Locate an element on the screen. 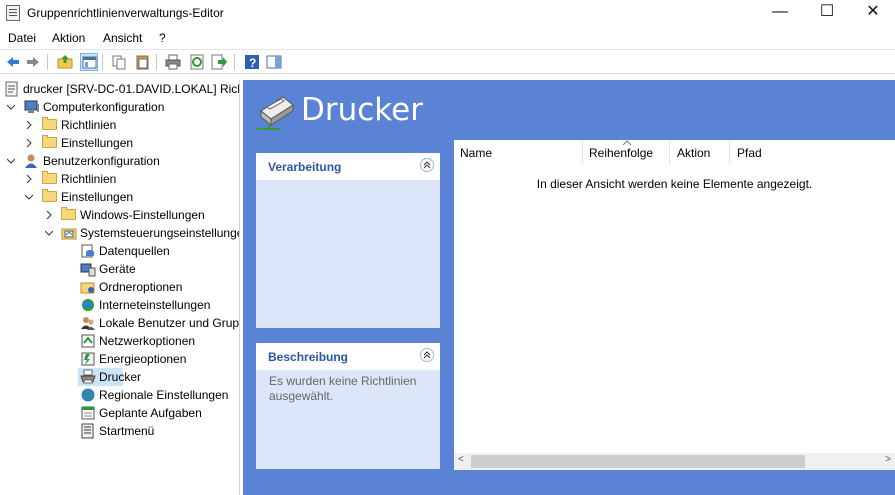  tree-label: Windows-Einstellungen is located at coordinates (142, 215).